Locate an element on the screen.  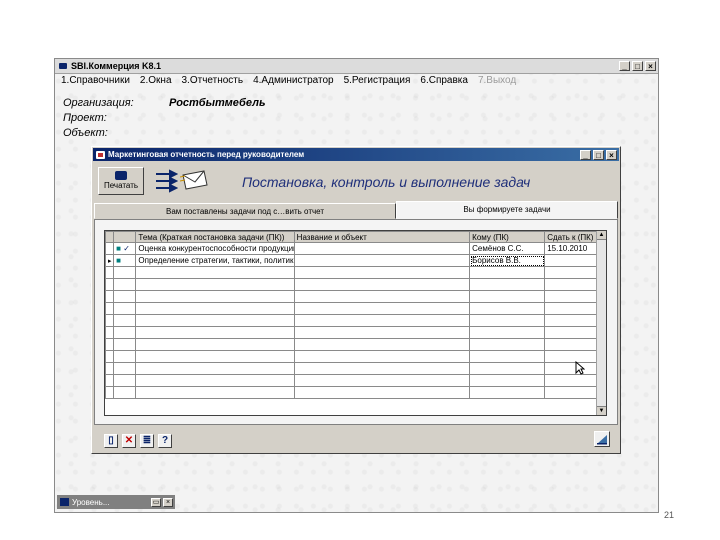
tab-you-create-tasks: Вы формируете задачи is located at coordinates (507, 210).